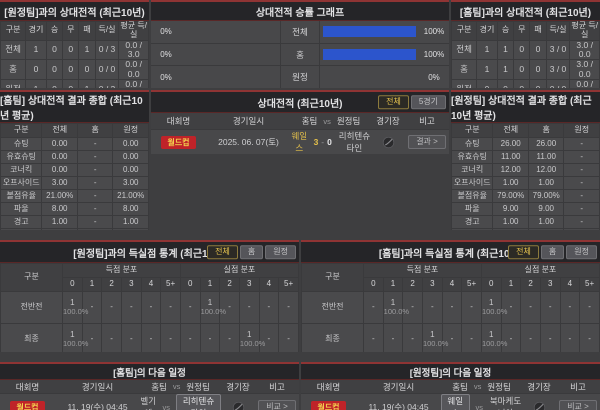 This screenshot has width=600, height=410. What do you see at coordinates (21, 144) in the screenshot?
I see `row-label: 슈팅` at bounding box center [21, 144].